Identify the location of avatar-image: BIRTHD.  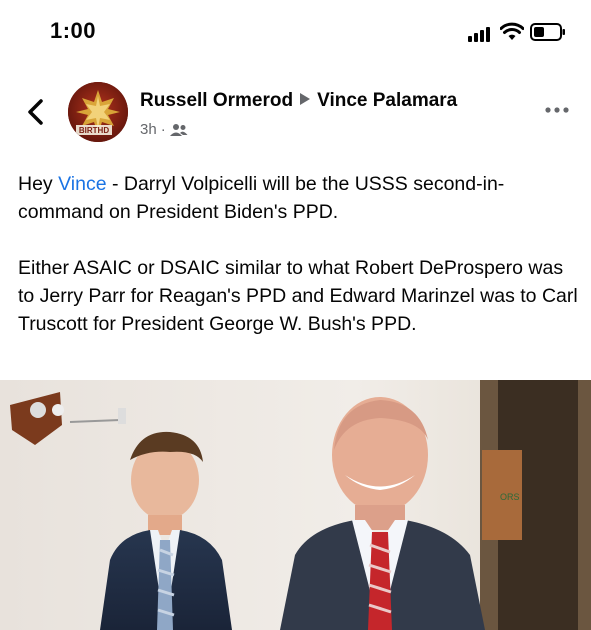
(98, 112).